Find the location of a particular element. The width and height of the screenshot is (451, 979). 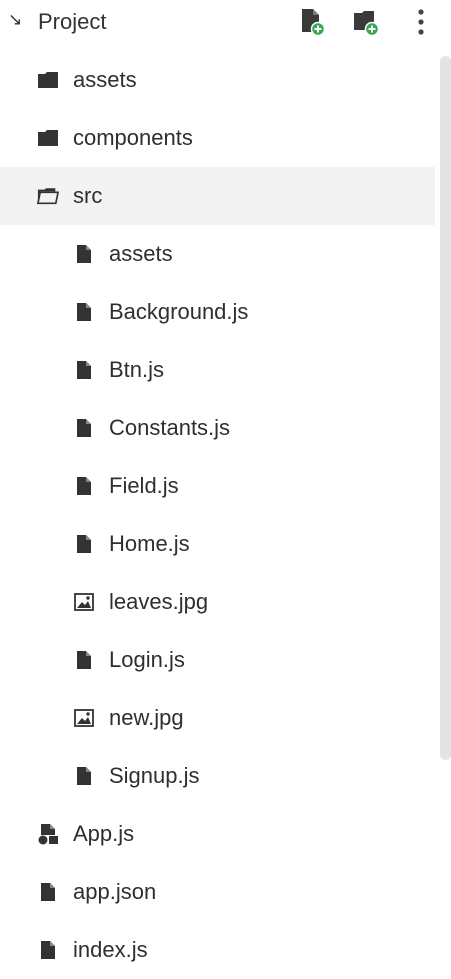

tree-item: index.js is located at coordinates (217, 950).